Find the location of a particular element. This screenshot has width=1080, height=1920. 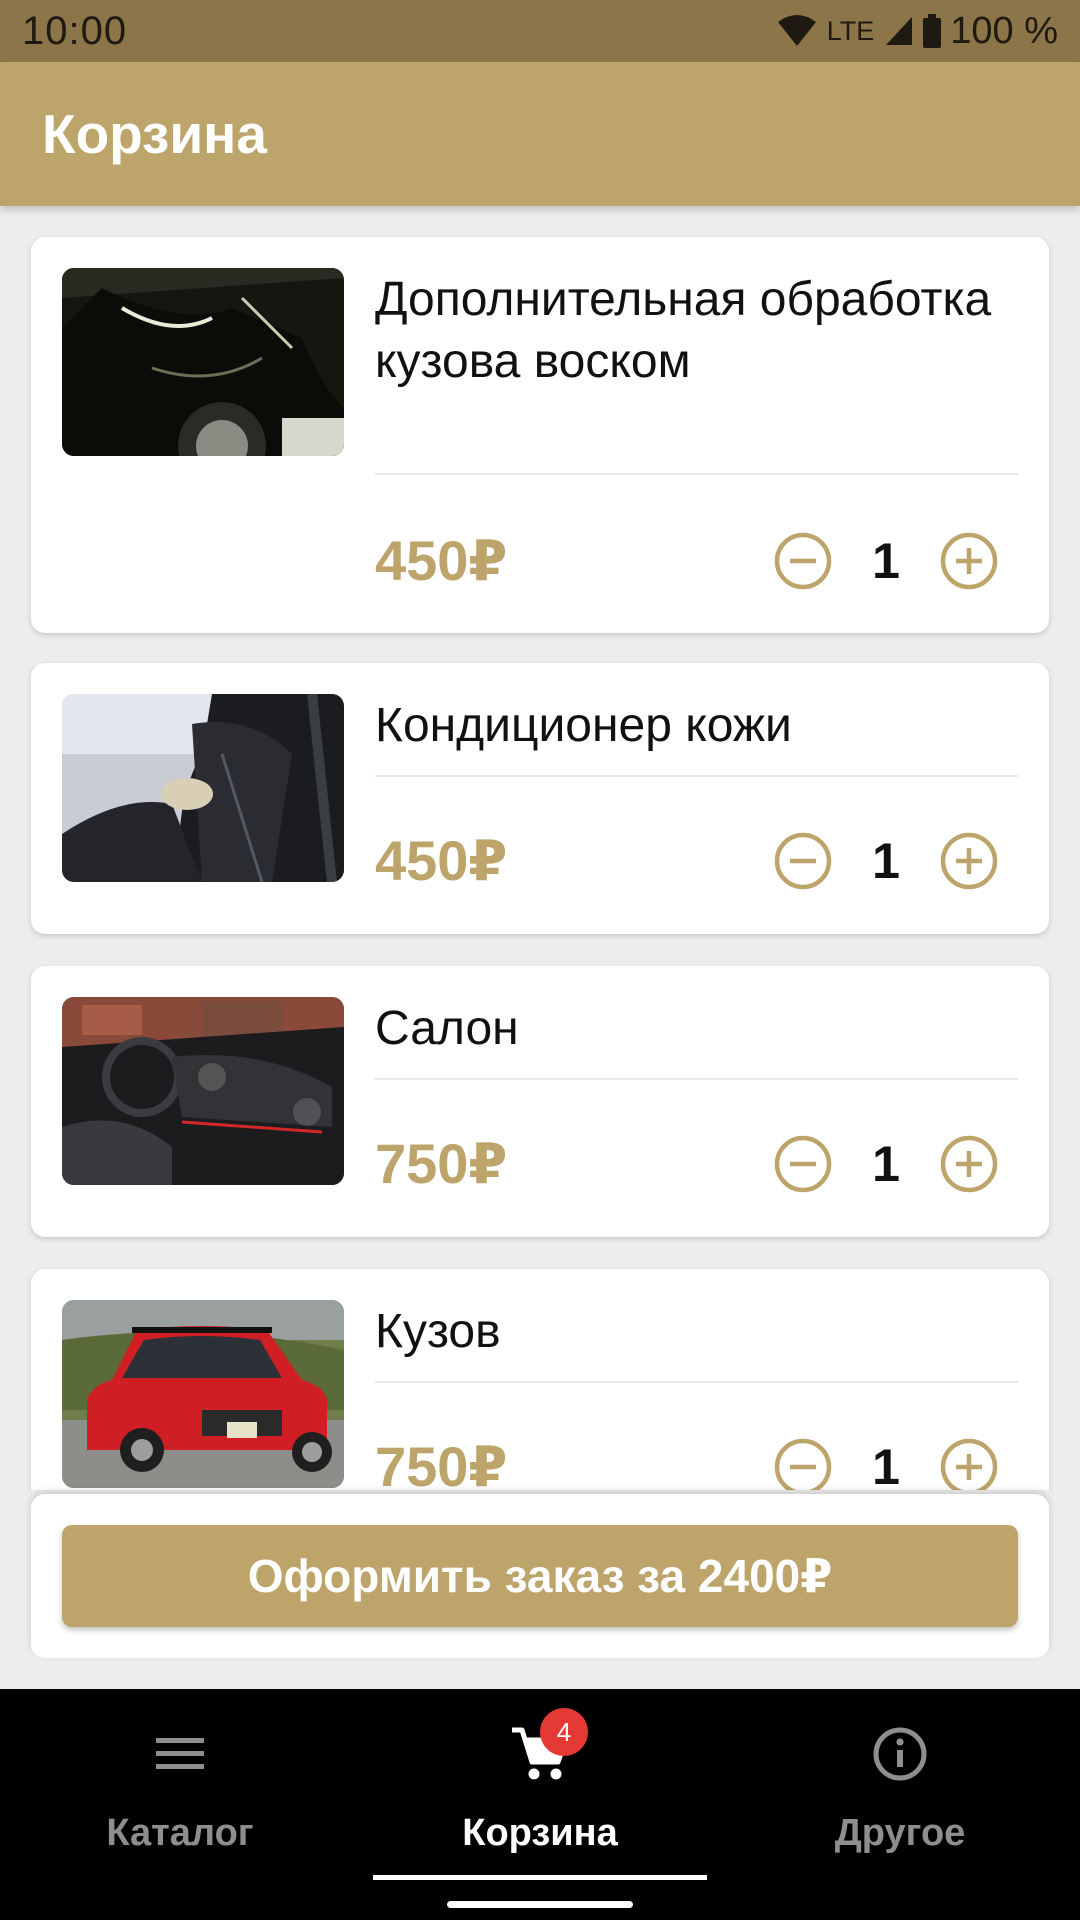

page-title: Корзина is located at coordinates (154, 134).